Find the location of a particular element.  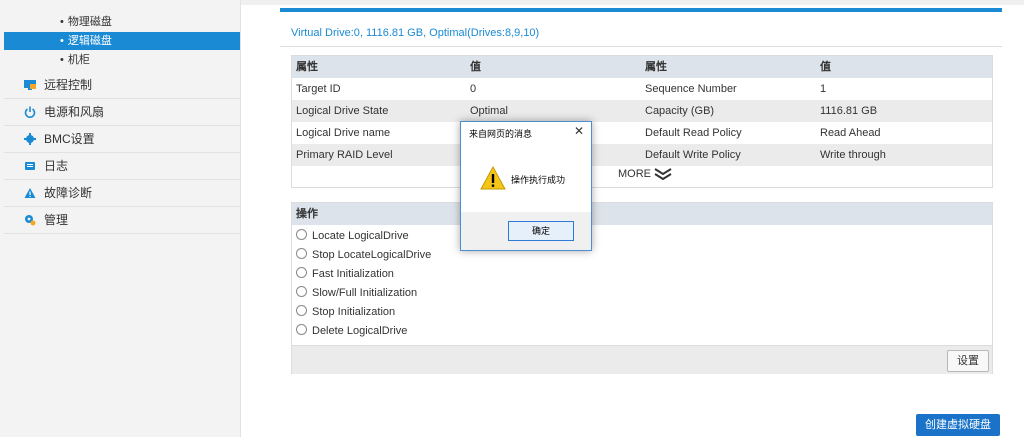

more-link: MORE is located at coordinates (645, 174).